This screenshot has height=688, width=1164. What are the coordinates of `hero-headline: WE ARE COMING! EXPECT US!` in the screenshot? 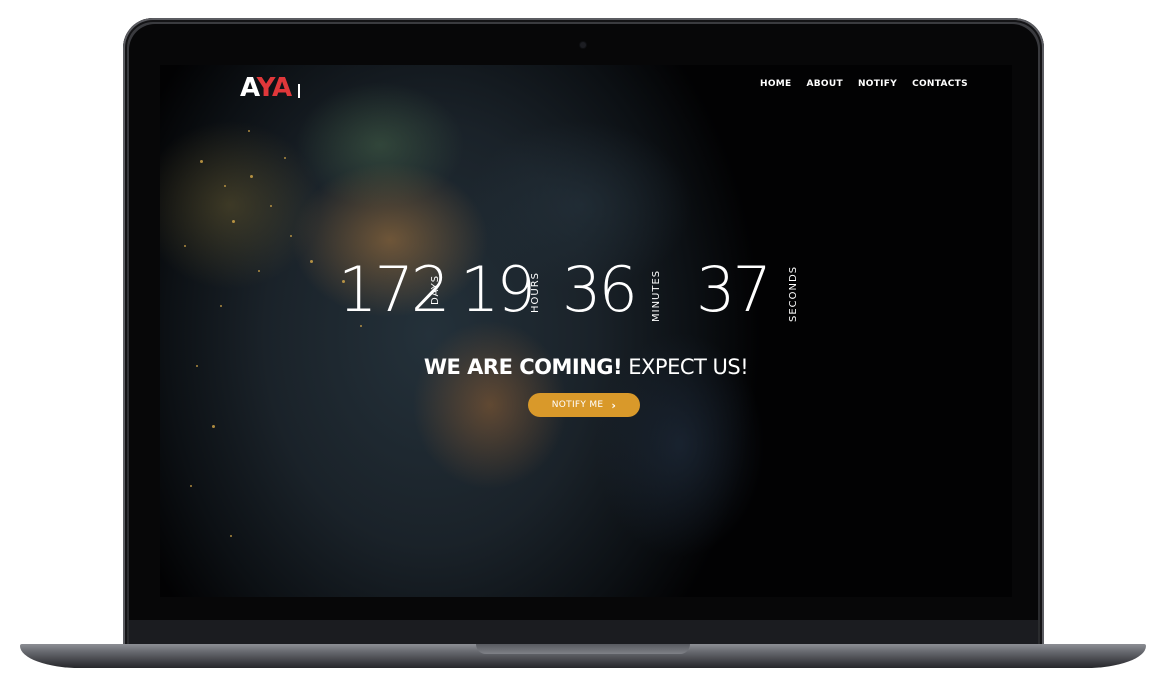 It's located at (586, 367).